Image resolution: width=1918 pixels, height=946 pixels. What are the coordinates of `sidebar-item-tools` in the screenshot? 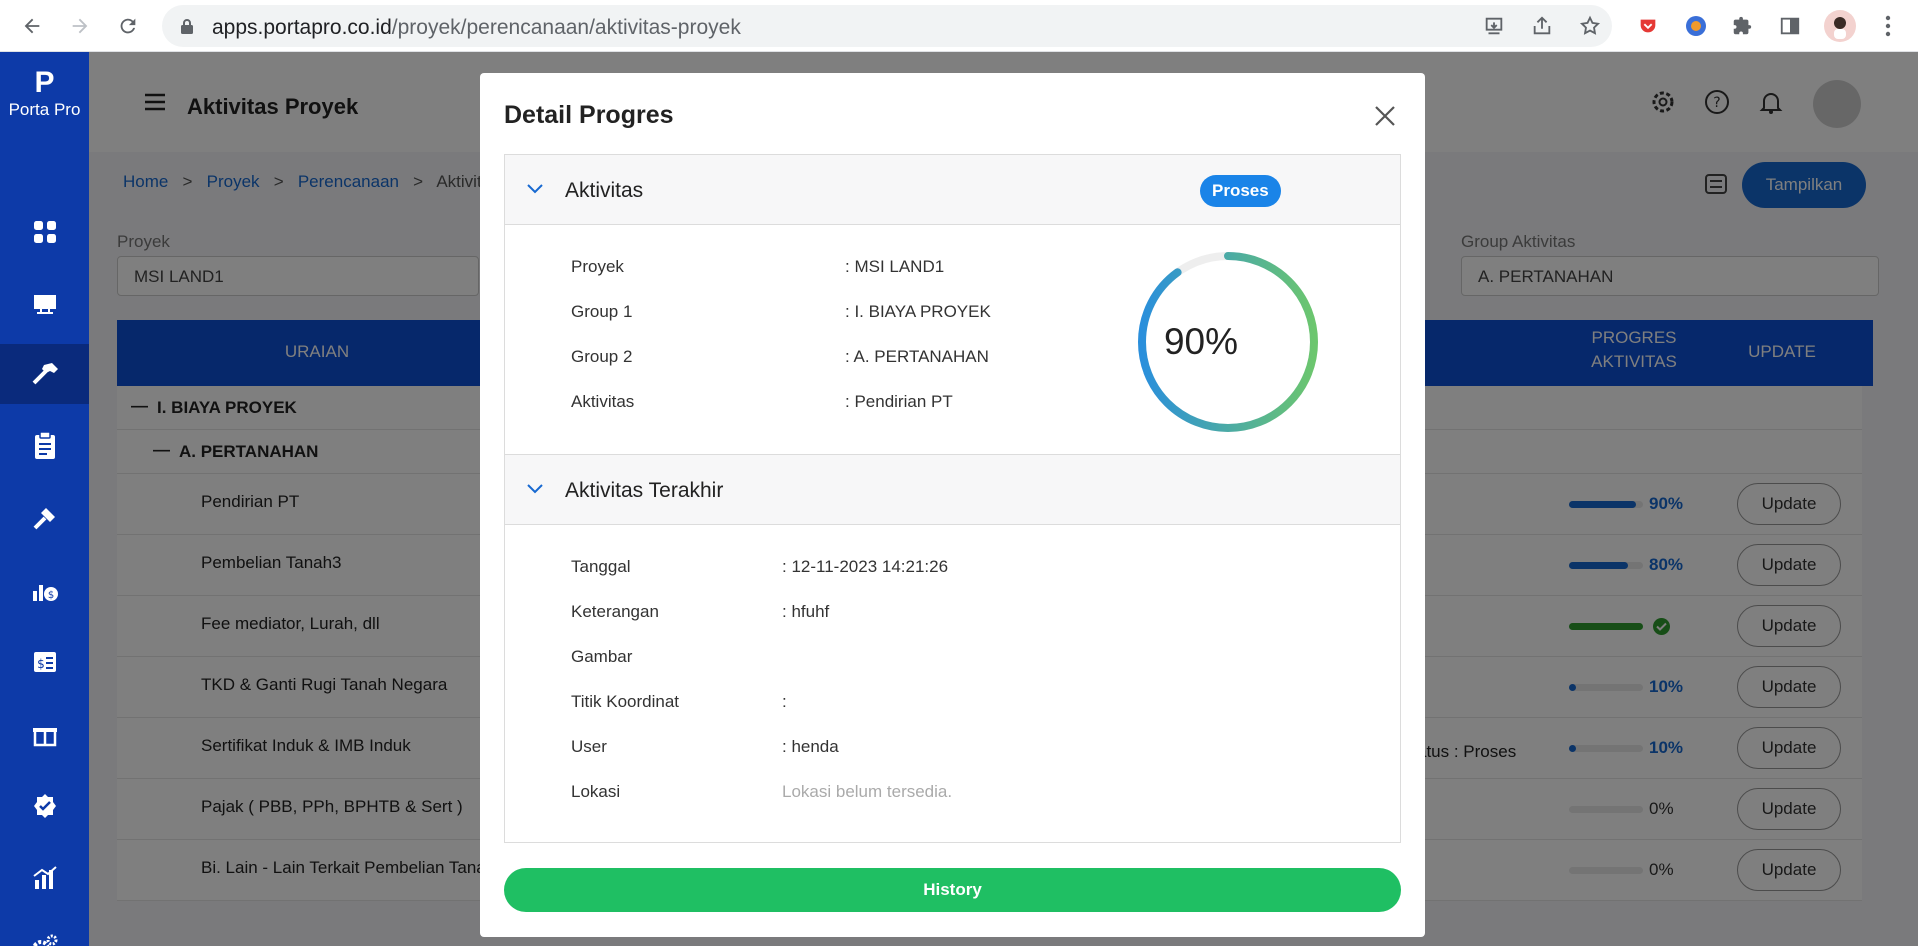 It's located at (44, 518).